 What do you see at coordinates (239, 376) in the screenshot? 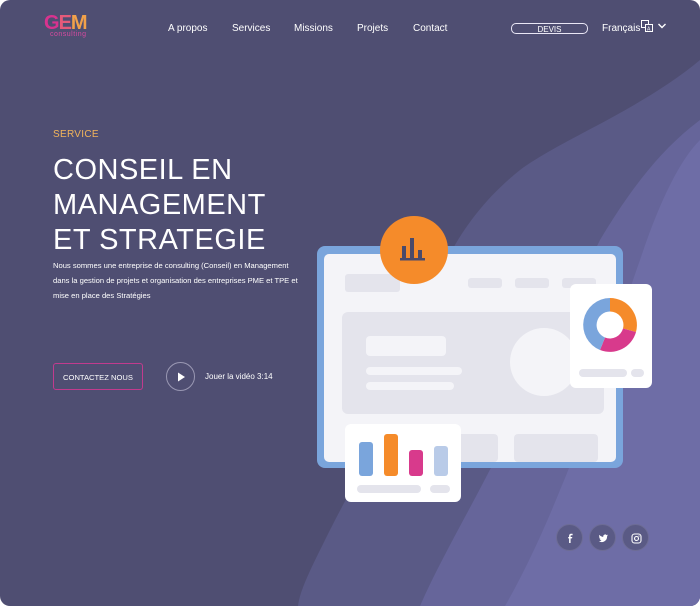
I see `video-label: Jouer la vidéo 3:14` at bounding box center [239, 376].